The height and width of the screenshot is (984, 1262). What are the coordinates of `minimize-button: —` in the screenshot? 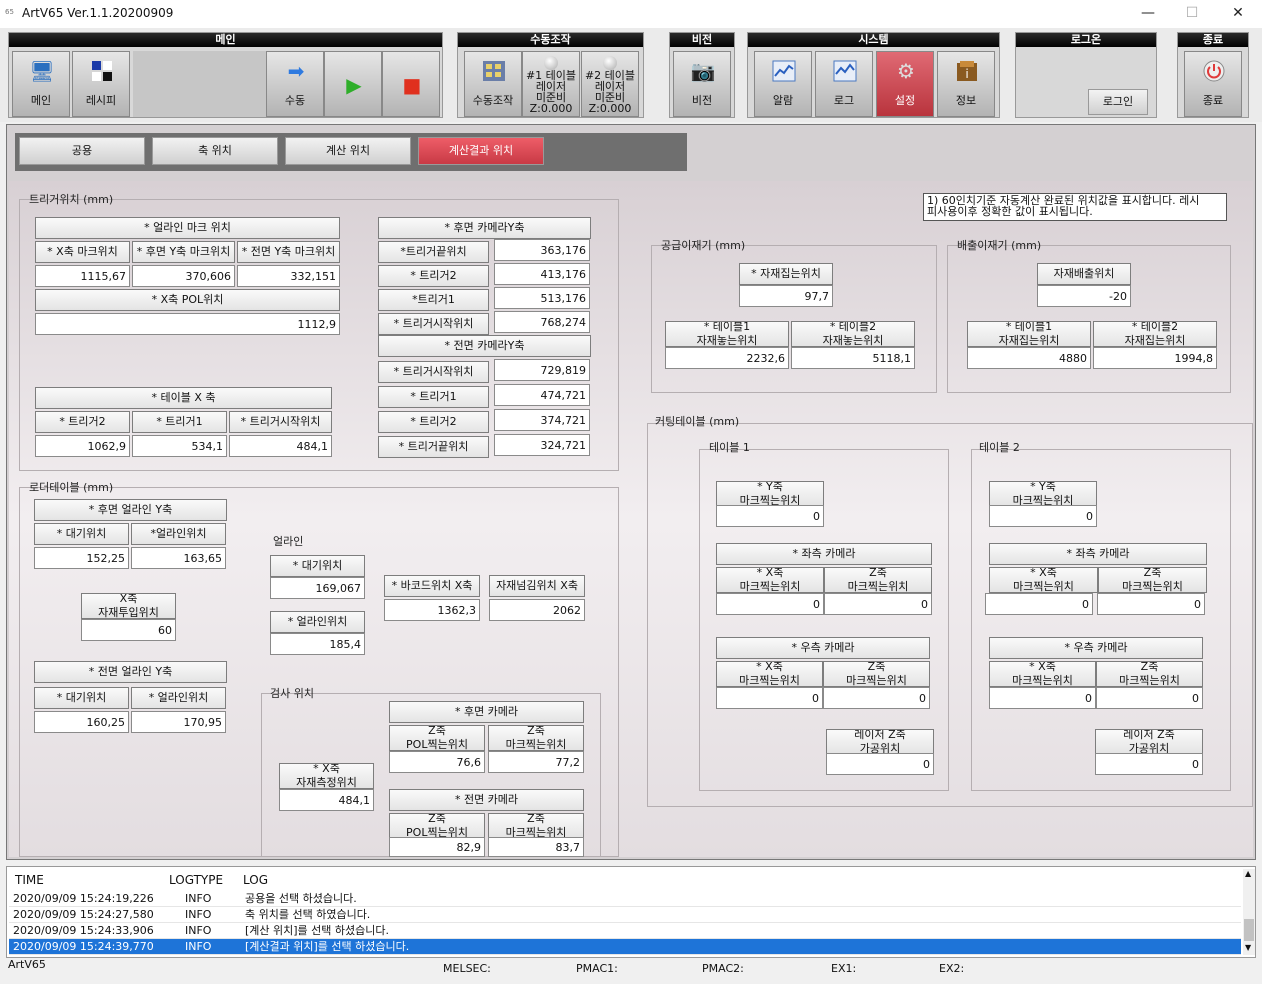 It's located at (1148, 14).